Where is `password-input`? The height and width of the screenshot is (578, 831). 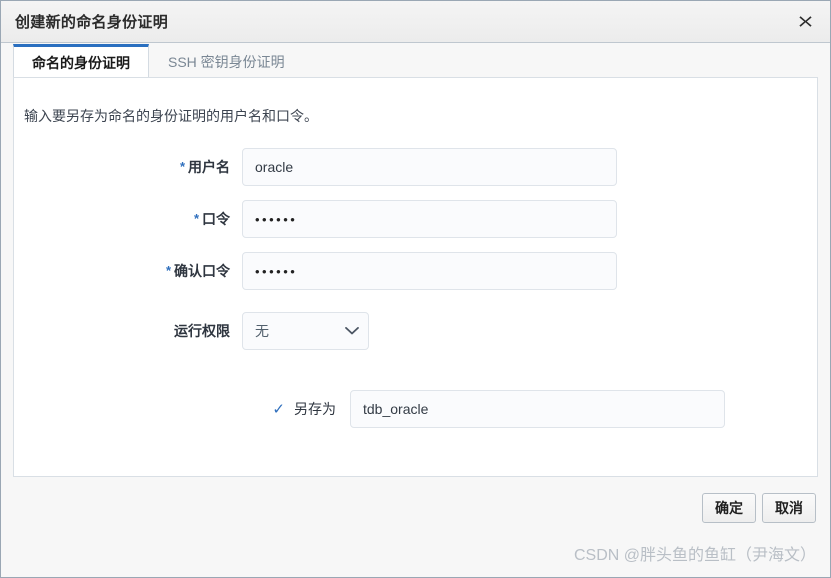
password-input is located at coordinates (429, 219).